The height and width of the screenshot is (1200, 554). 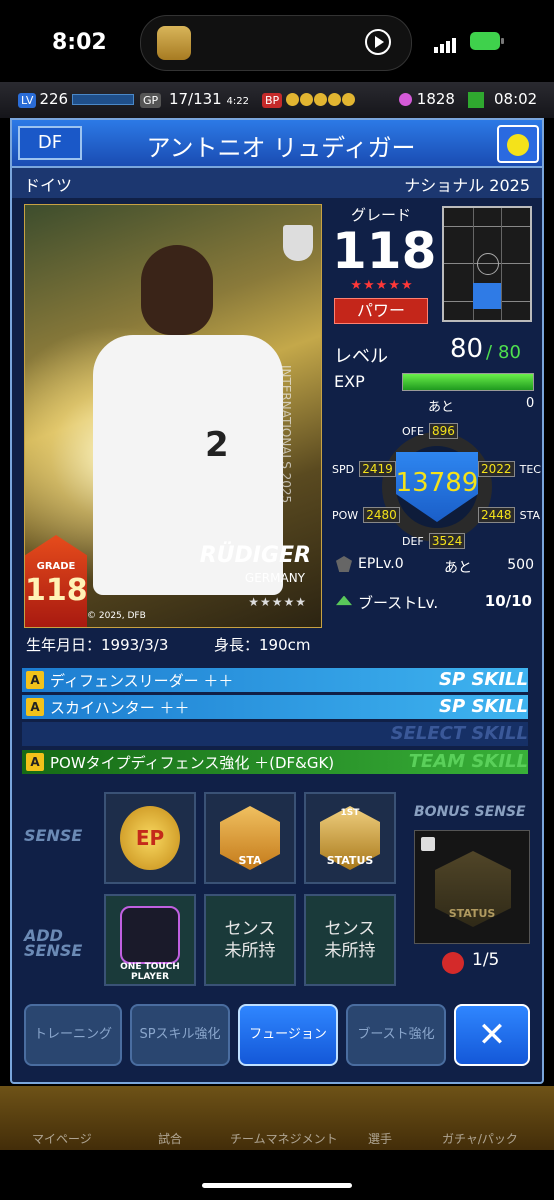 What do you see at coordinates (434, 539) in the screenshot?
I see `stat-def: DEF 3524` at bounding box center [434, 539].